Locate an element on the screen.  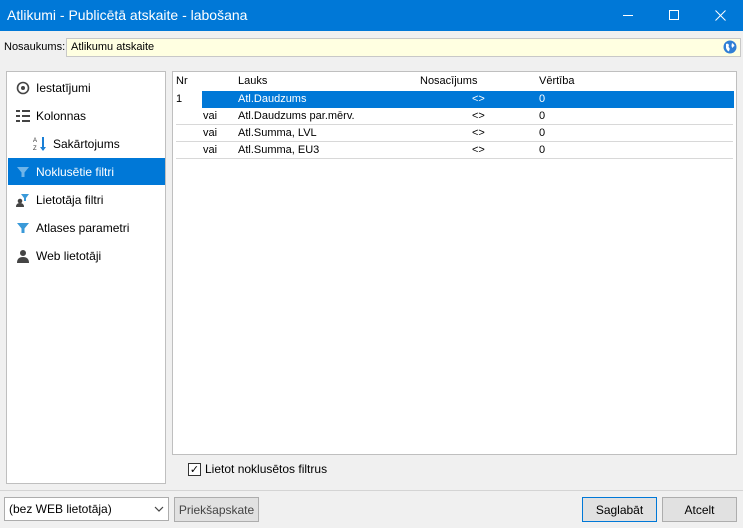
sidebar-item-label: Noklusētie filtri is located at coordinates (75, 171).